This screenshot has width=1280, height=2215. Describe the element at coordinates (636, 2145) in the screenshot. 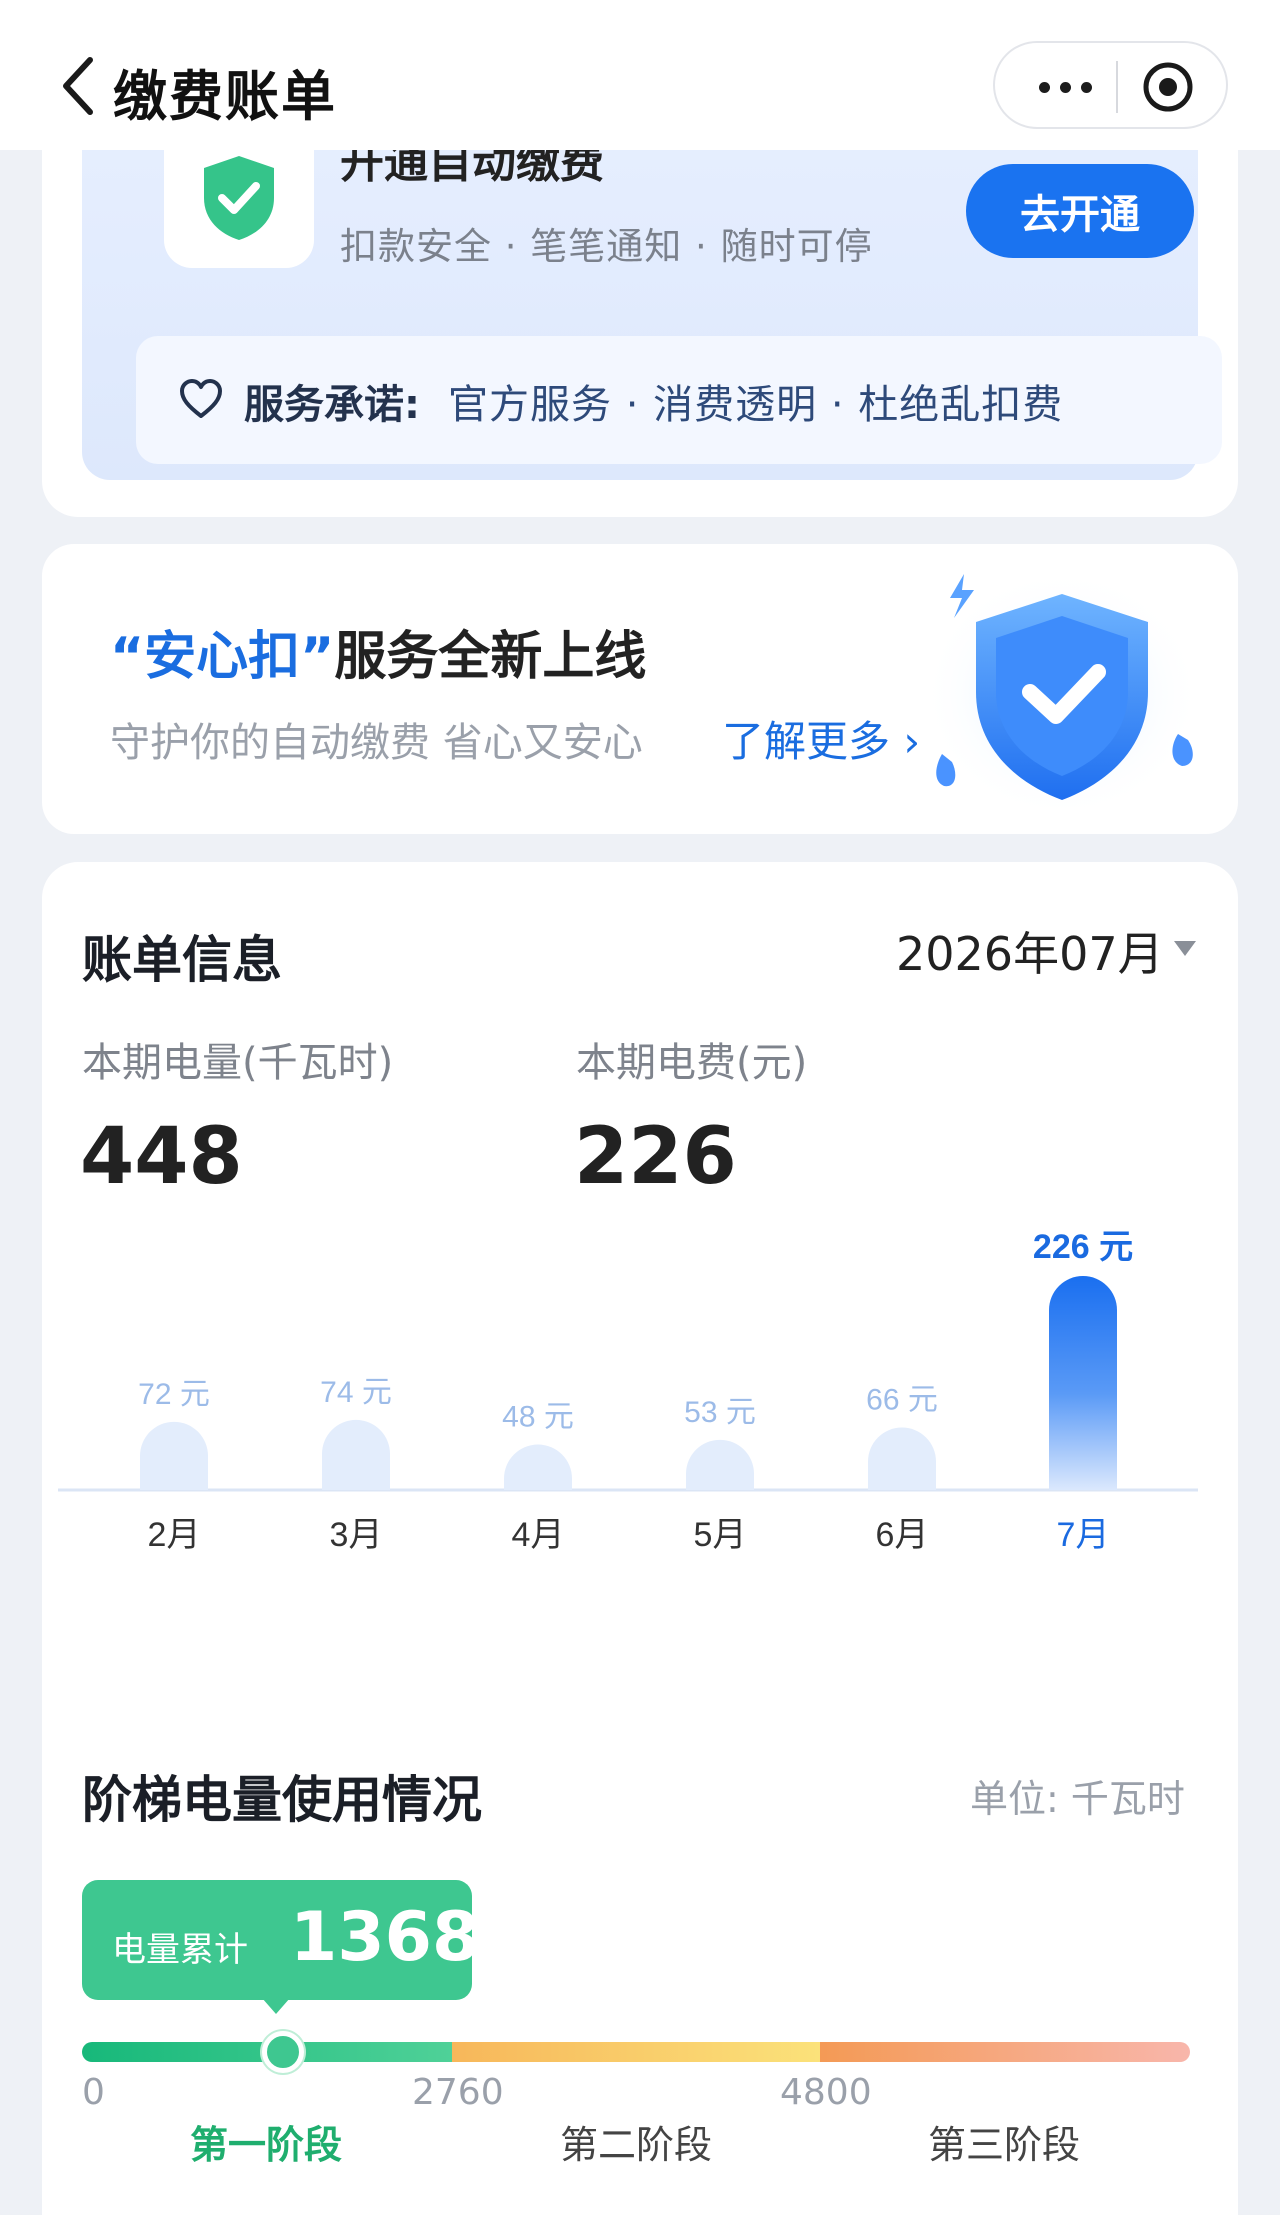

I see `tier-stage-2: 第二阶段` at that location.